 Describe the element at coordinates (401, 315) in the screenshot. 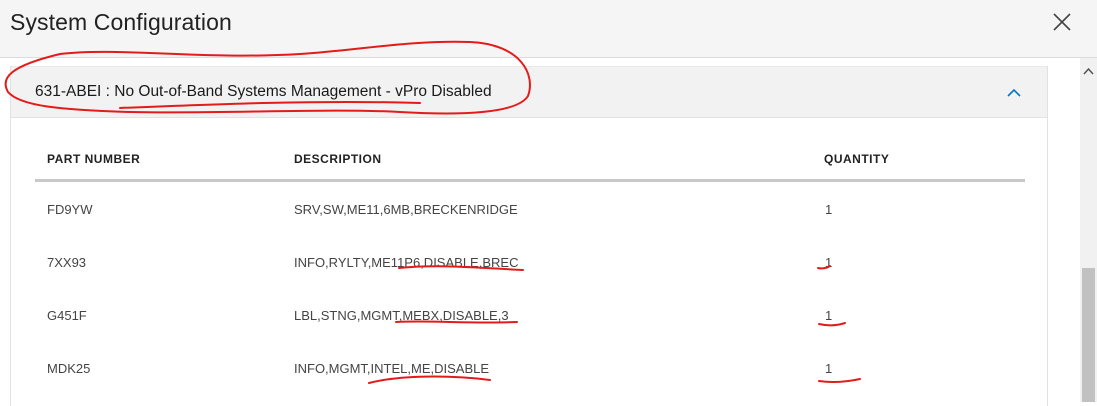

I see `description-cell: LBL,STNG,MGMT,MEBX,DISABLE,3` at that location.